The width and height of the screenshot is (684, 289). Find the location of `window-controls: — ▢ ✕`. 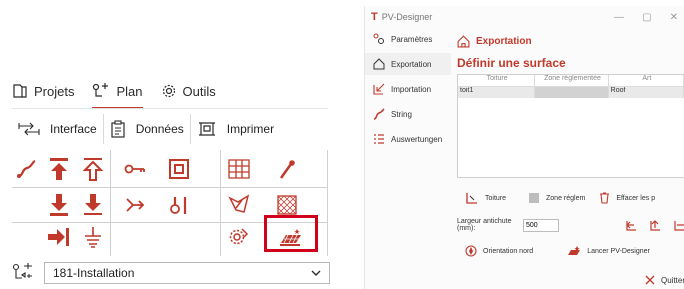

window-controls: — ▢ ✕ is located at coordinates (649, 17).